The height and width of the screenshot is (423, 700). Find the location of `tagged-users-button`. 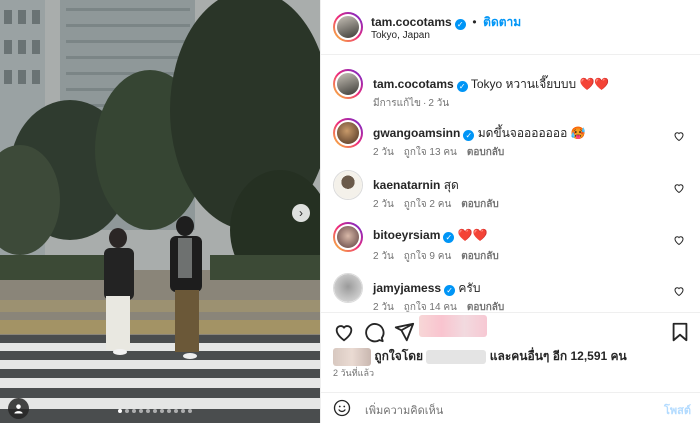

tagged-users-button is located at coordinates (18, 408).